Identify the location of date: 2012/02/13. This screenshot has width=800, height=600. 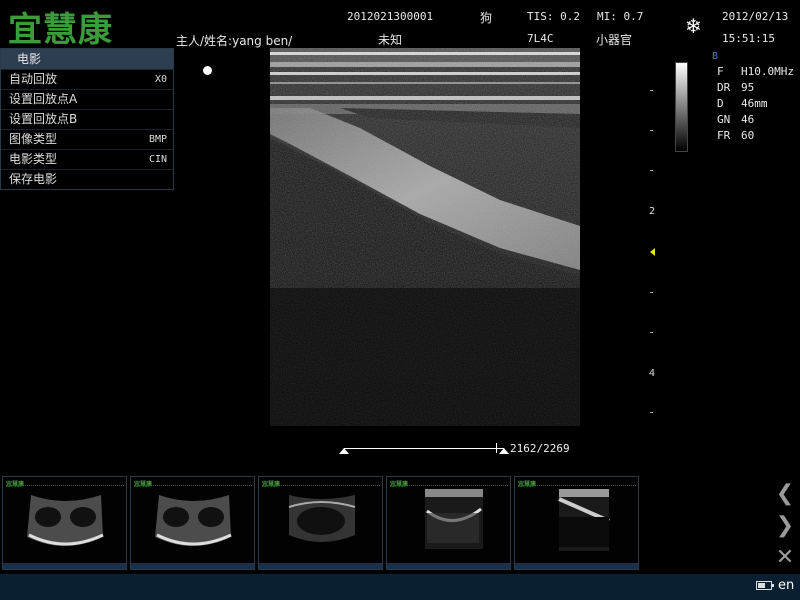
(755, 16).